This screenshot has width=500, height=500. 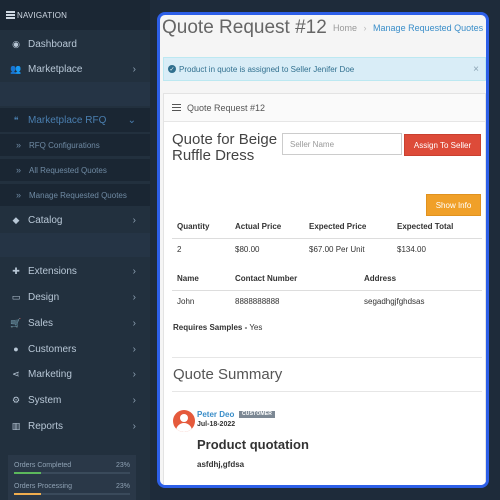 I want to click on comment-author: Peter Deo, so click(x=215, y=414).